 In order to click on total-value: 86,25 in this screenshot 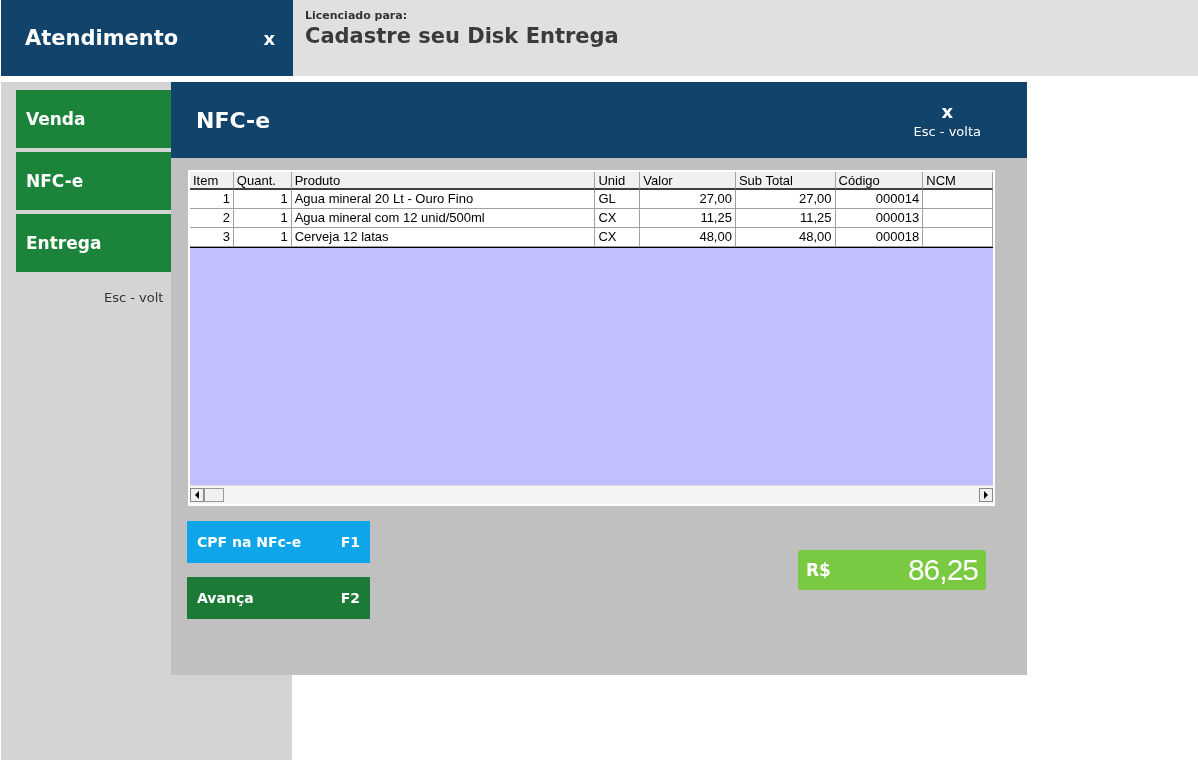, I will do `click(942, 570)`.